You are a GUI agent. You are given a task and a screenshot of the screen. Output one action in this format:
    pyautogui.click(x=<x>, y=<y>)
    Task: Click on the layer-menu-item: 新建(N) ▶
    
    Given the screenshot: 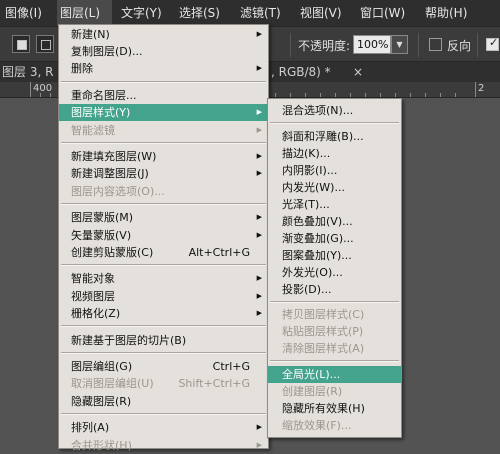 What is the action you would take?
    pyautogui.click(x=163, y=34)
    